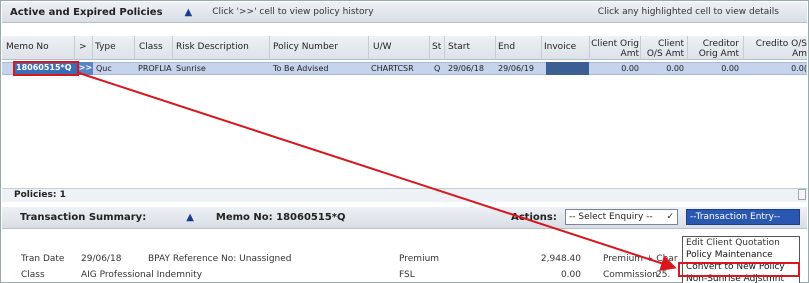 This screenshot has height=283, width=809. I want to click on policies-panel-title: Active and Expired Policies, so click(86, 12).